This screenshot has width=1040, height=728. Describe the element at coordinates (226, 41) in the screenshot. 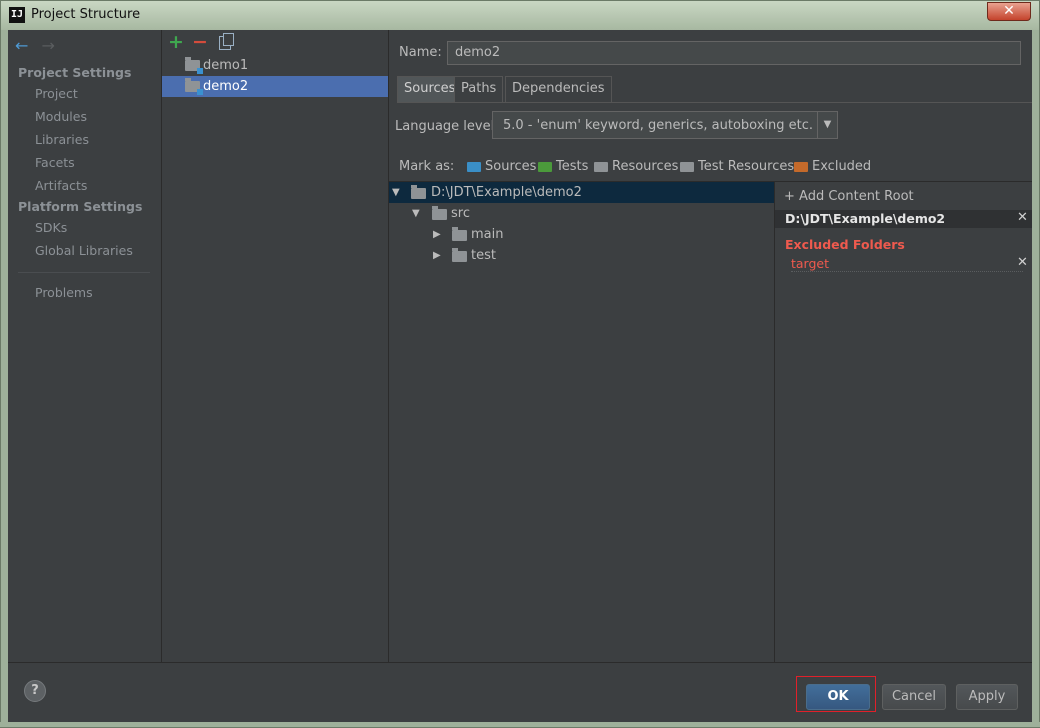

I see `copy-module-icon` at that location.